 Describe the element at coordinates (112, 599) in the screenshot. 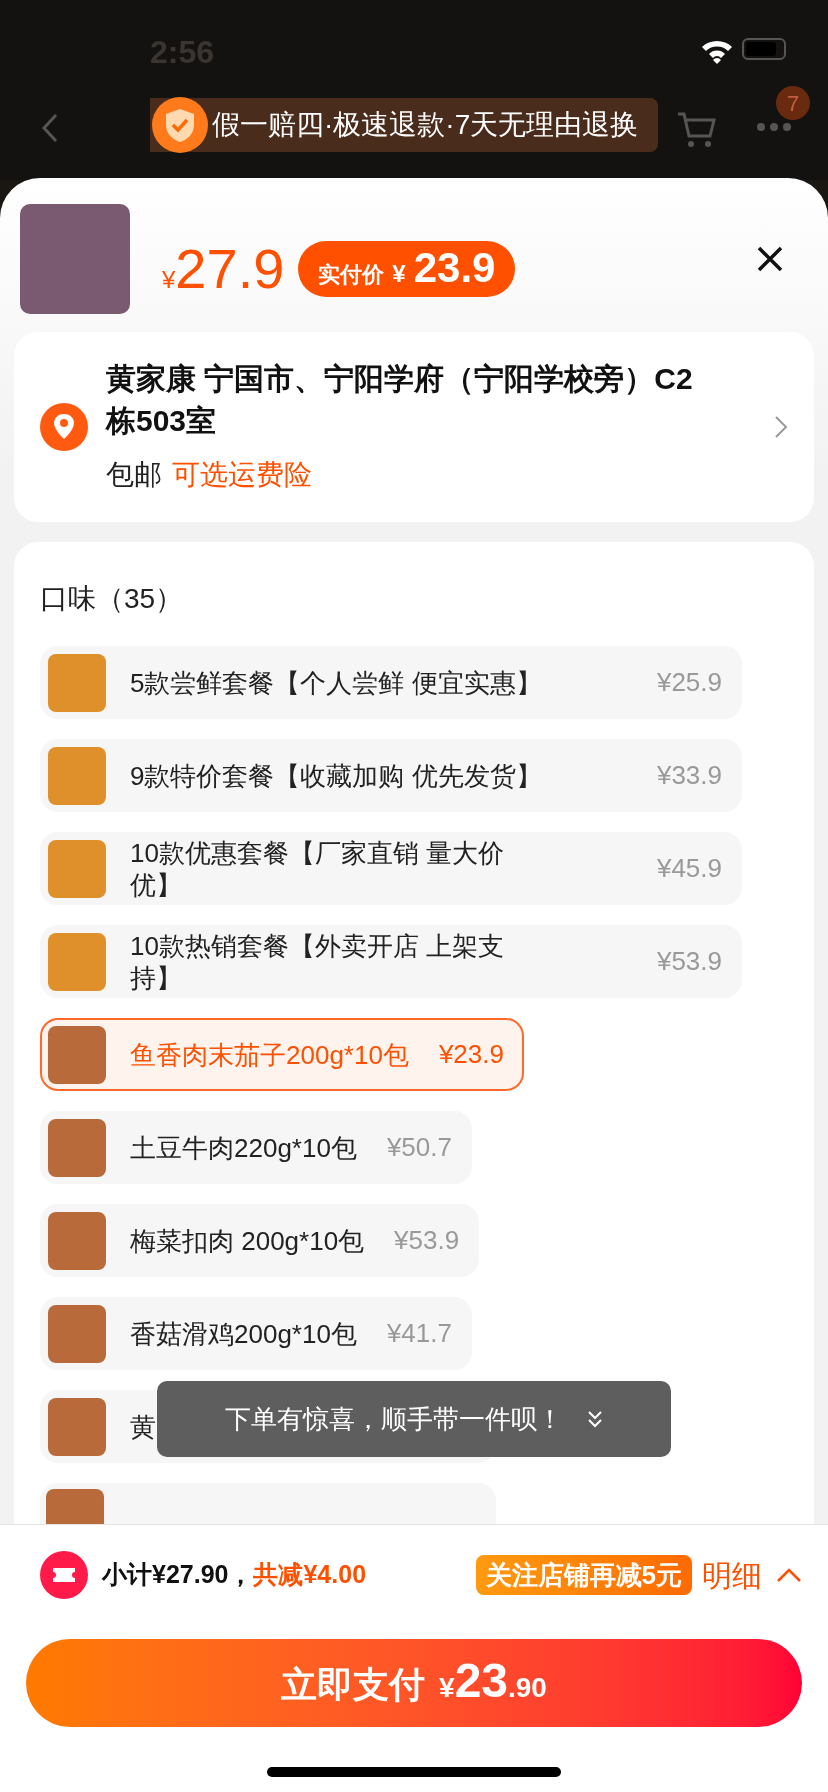

I see `flavor-title: 口味（35）` at that location.